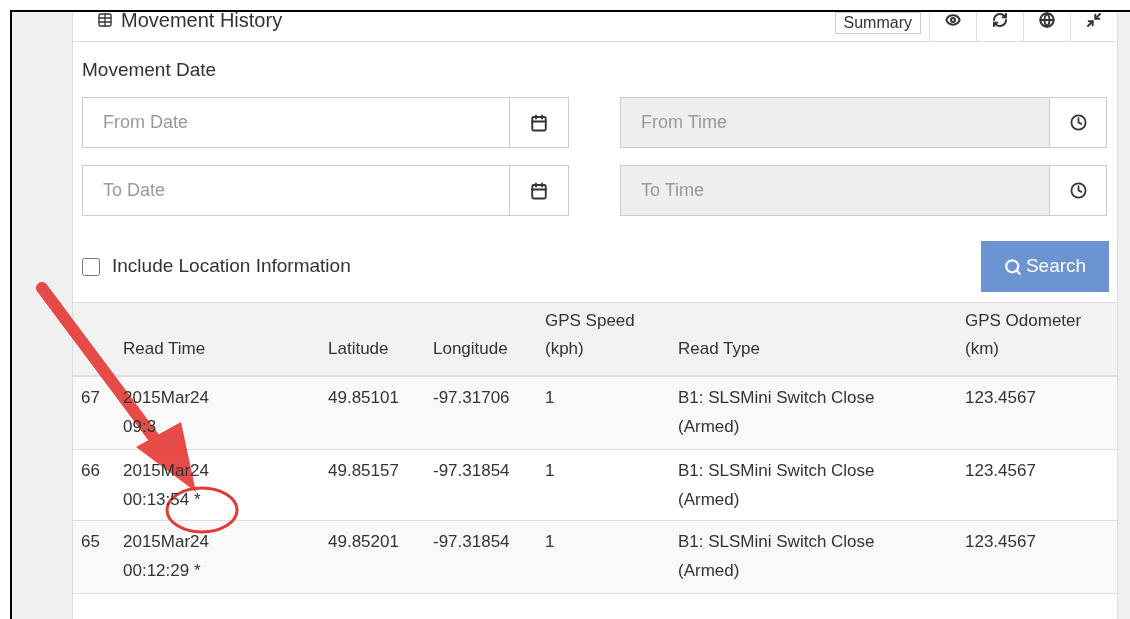  What do you see at coordinates (325, 122) in the screenshot?
I see `date-field: From Date` at bounding box center [325, 122].